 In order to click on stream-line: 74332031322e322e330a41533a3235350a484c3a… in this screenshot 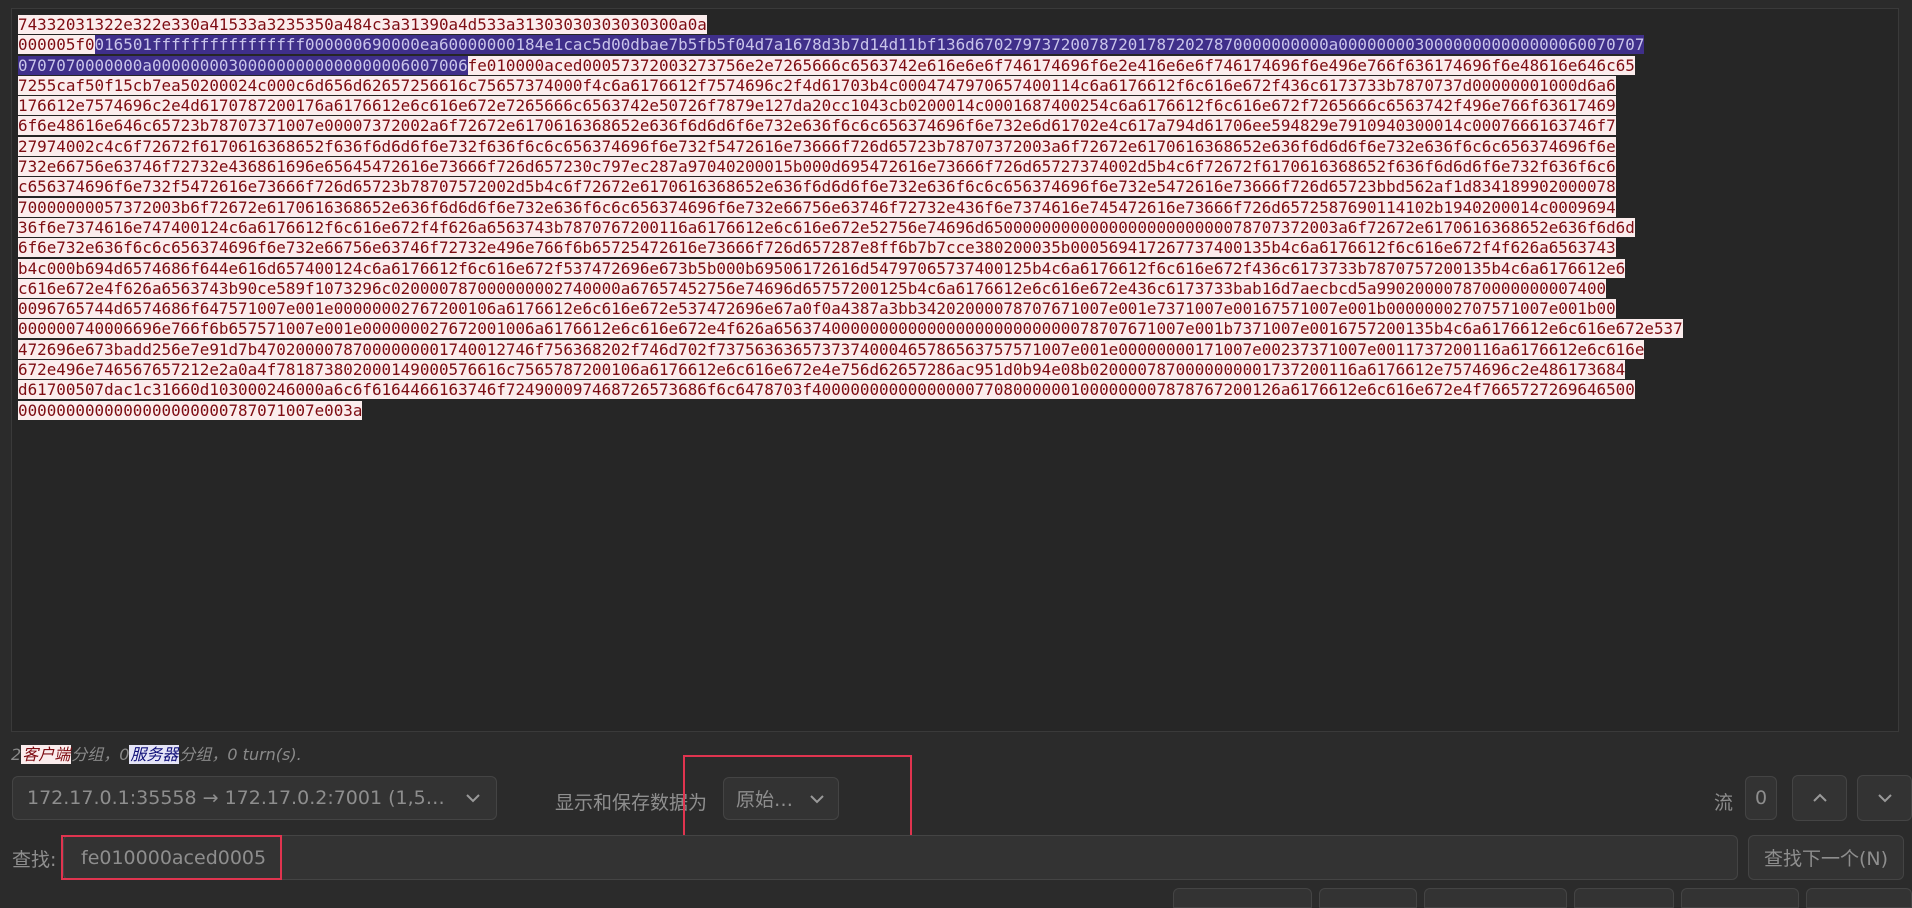, I will do `click(958, 25)`.